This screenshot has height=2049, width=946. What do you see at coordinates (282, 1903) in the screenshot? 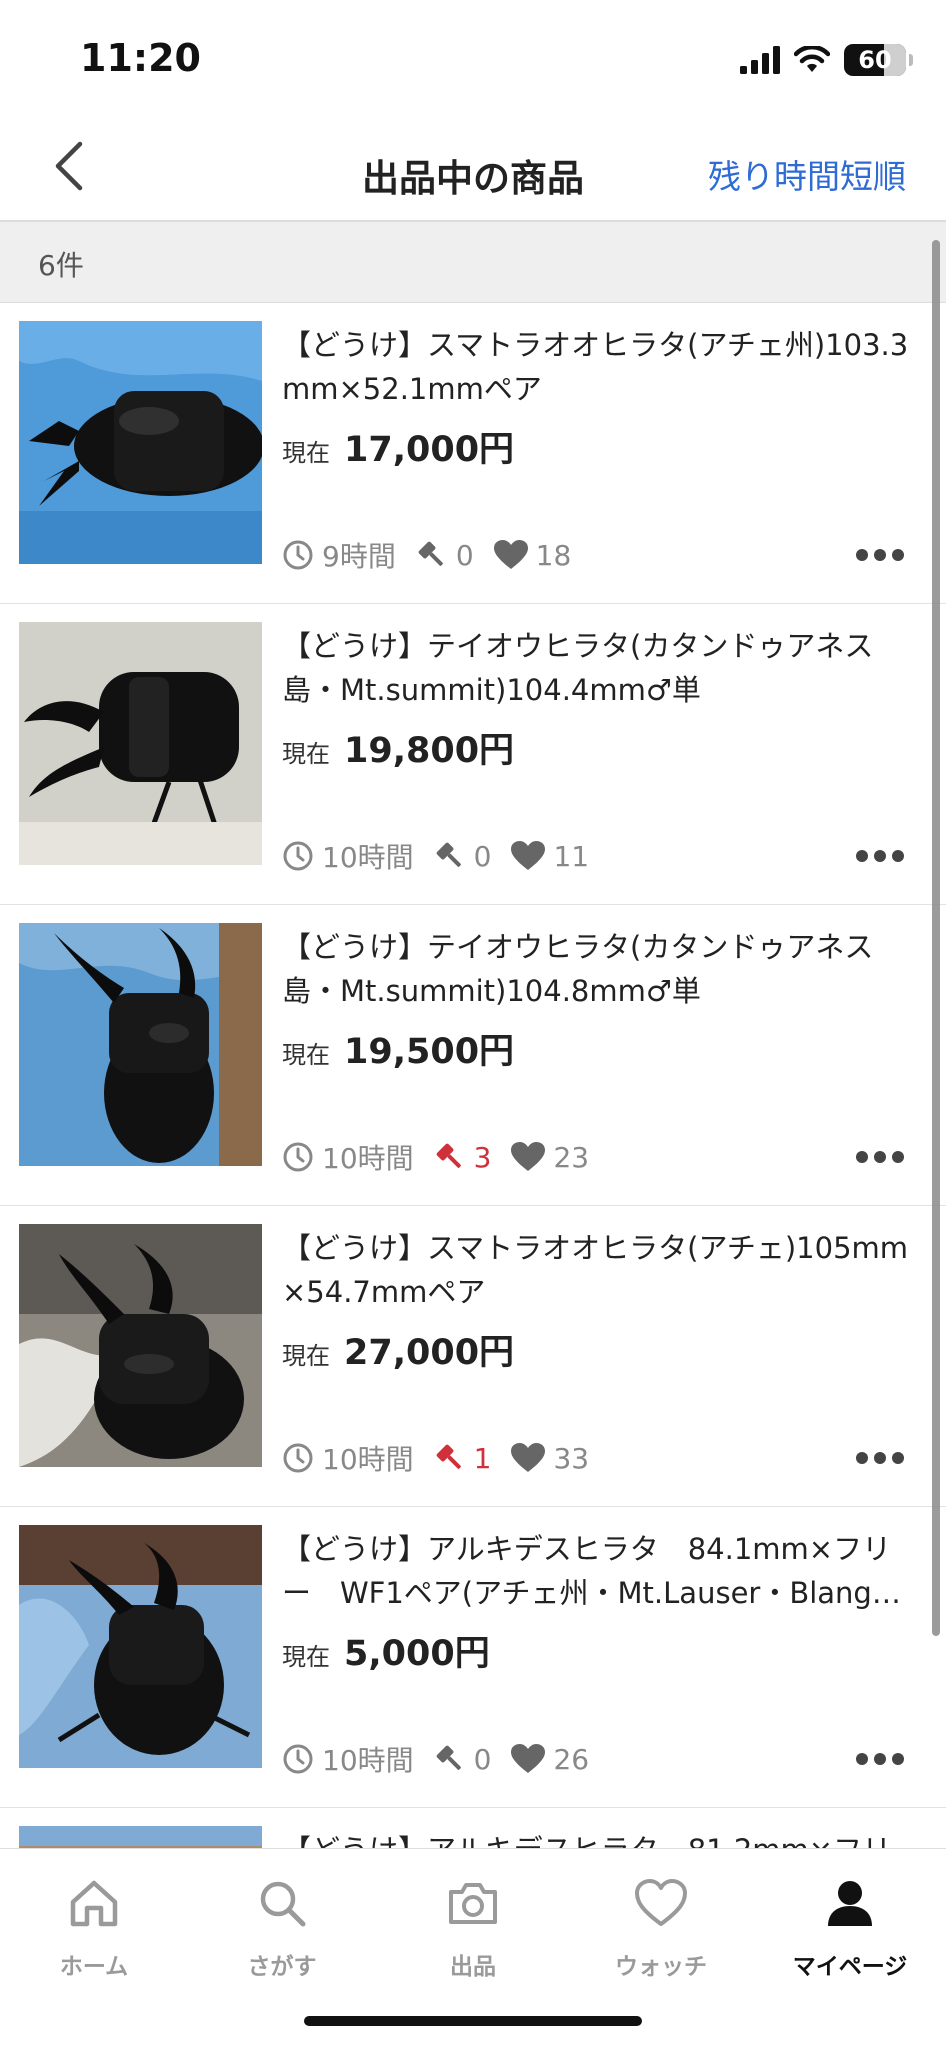
I see `search-icon` at bounding box center [282, 1903].